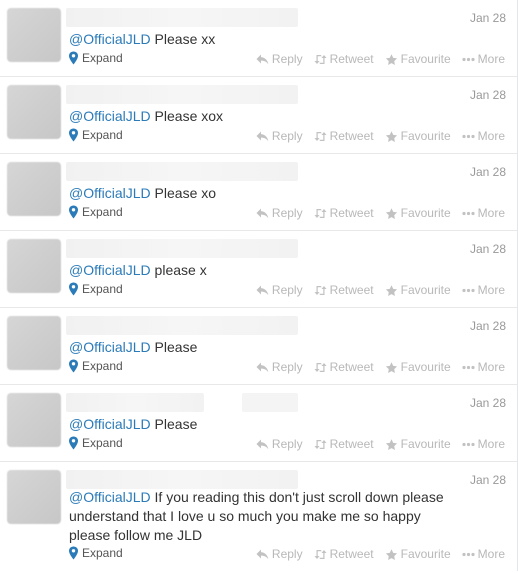  I want to click on reply-label: Reply, so click(287, 290).